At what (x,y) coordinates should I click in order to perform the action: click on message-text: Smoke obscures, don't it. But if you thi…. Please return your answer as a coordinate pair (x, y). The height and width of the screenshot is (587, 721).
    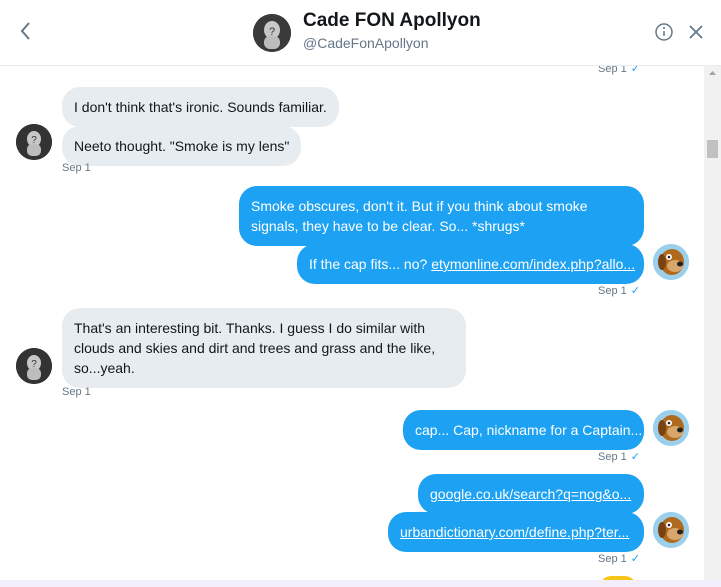
    Looking at the image, I should click on (419, 216).